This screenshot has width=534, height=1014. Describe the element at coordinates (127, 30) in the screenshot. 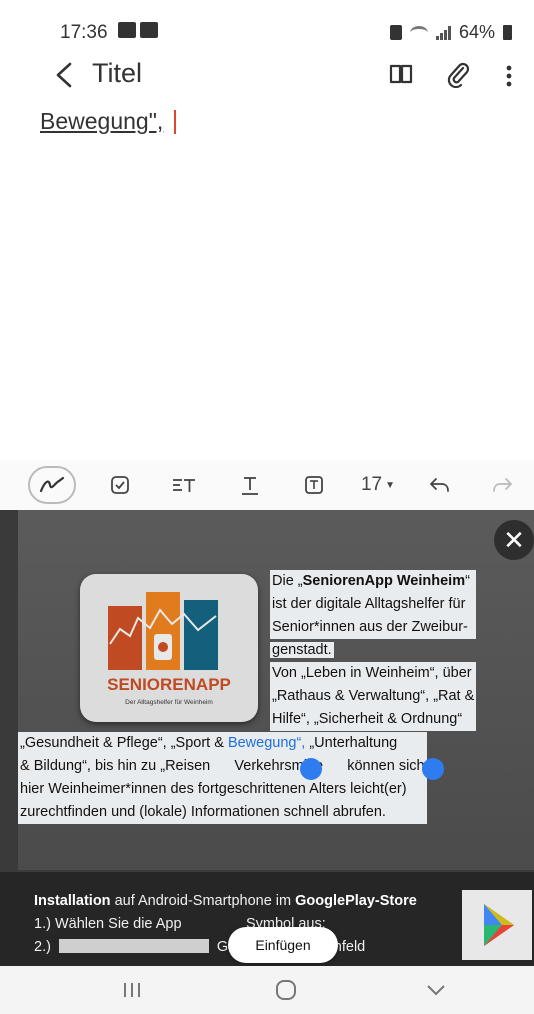

I see `gallery-notification-icon` at that location.